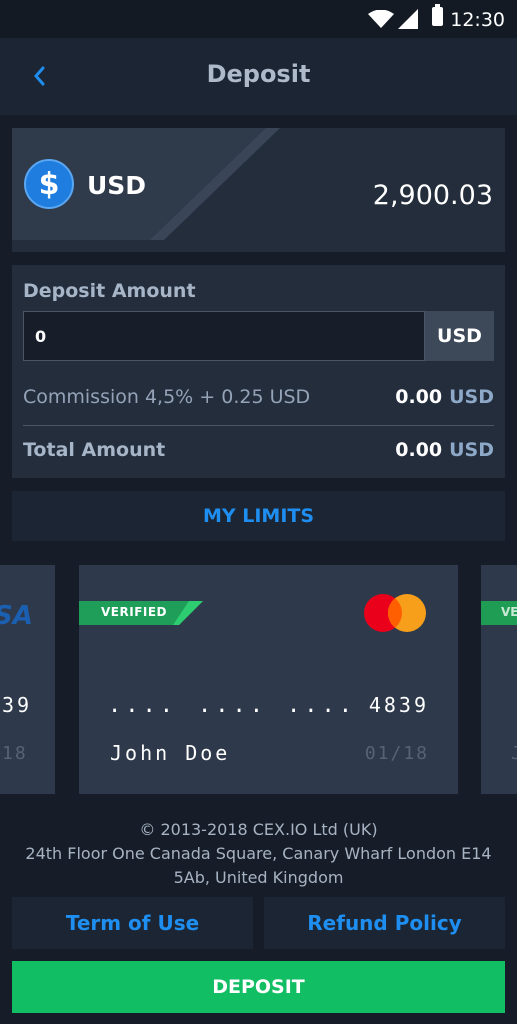 Image resolution: width=517 pixels, height=1024 pixels. Describe the element at coordinates (459, 336) in the screenshot. I see `input-currency-label: USD` at that location.